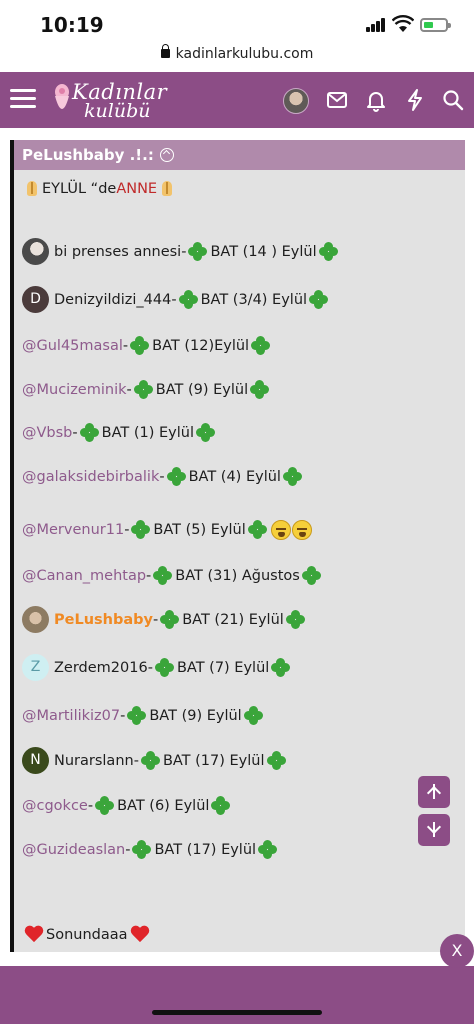 This screenshot has width=474, height=1024. I want to click on post-author: PeLushbaby .!.:, so click(98, 155).